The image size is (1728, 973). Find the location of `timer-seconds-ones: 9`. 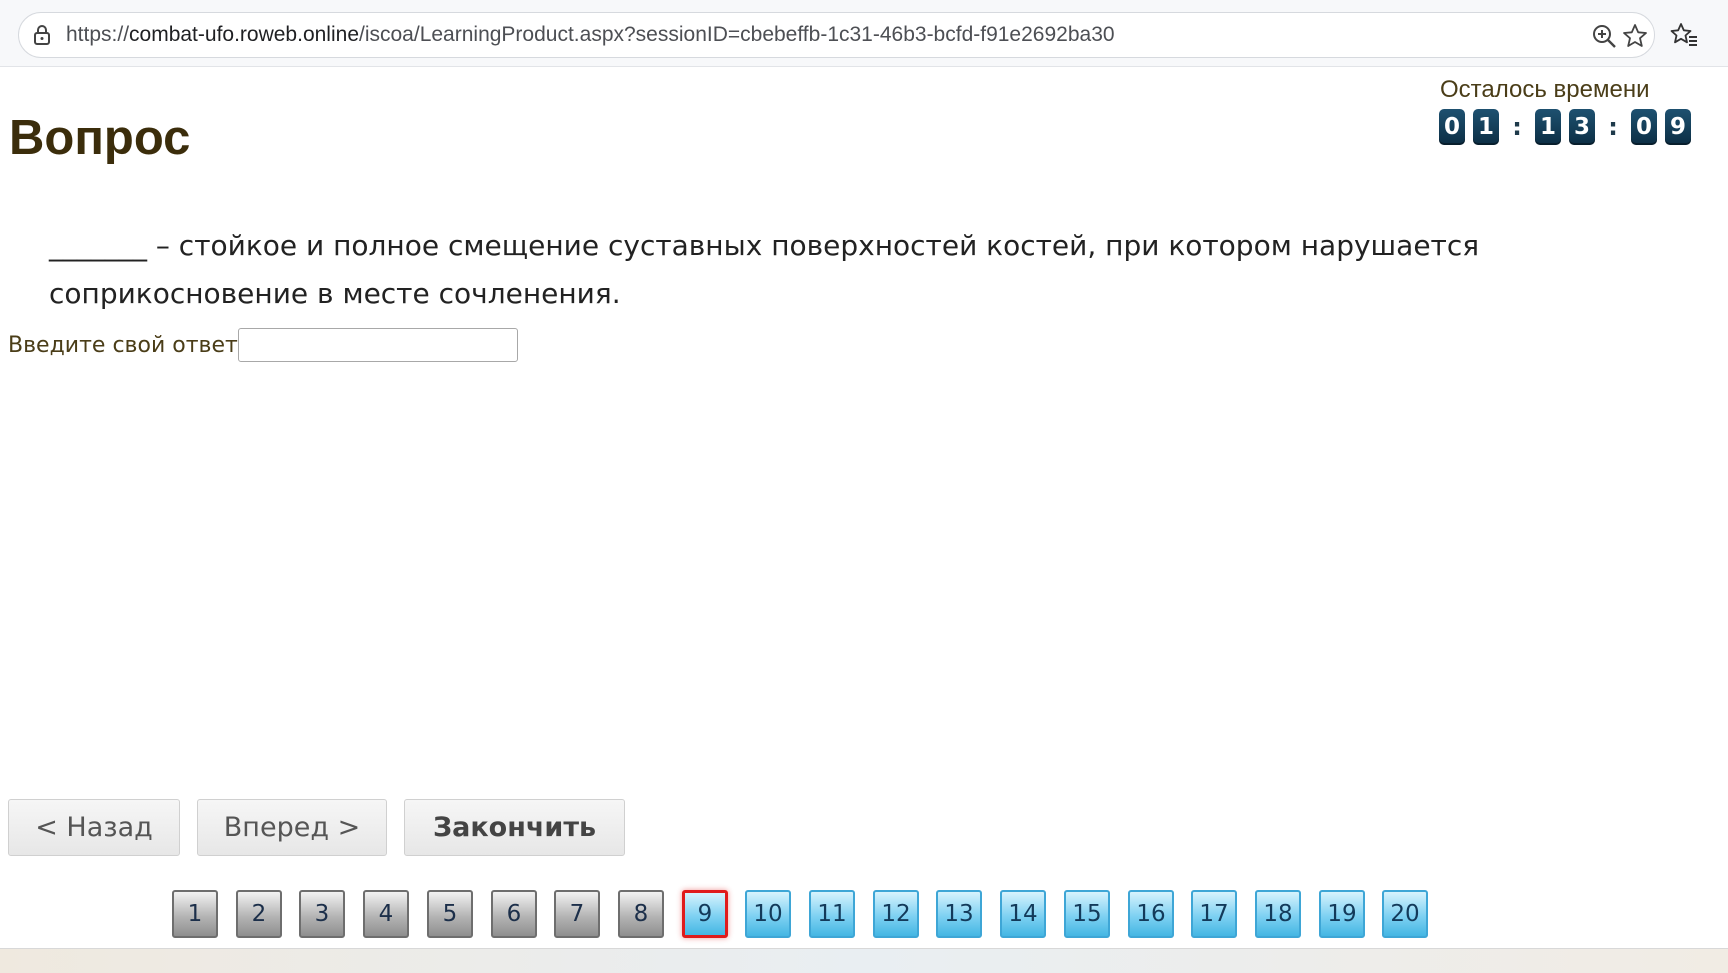

timer-seconds-ones: 9 is located at coordinates (1678, 127).